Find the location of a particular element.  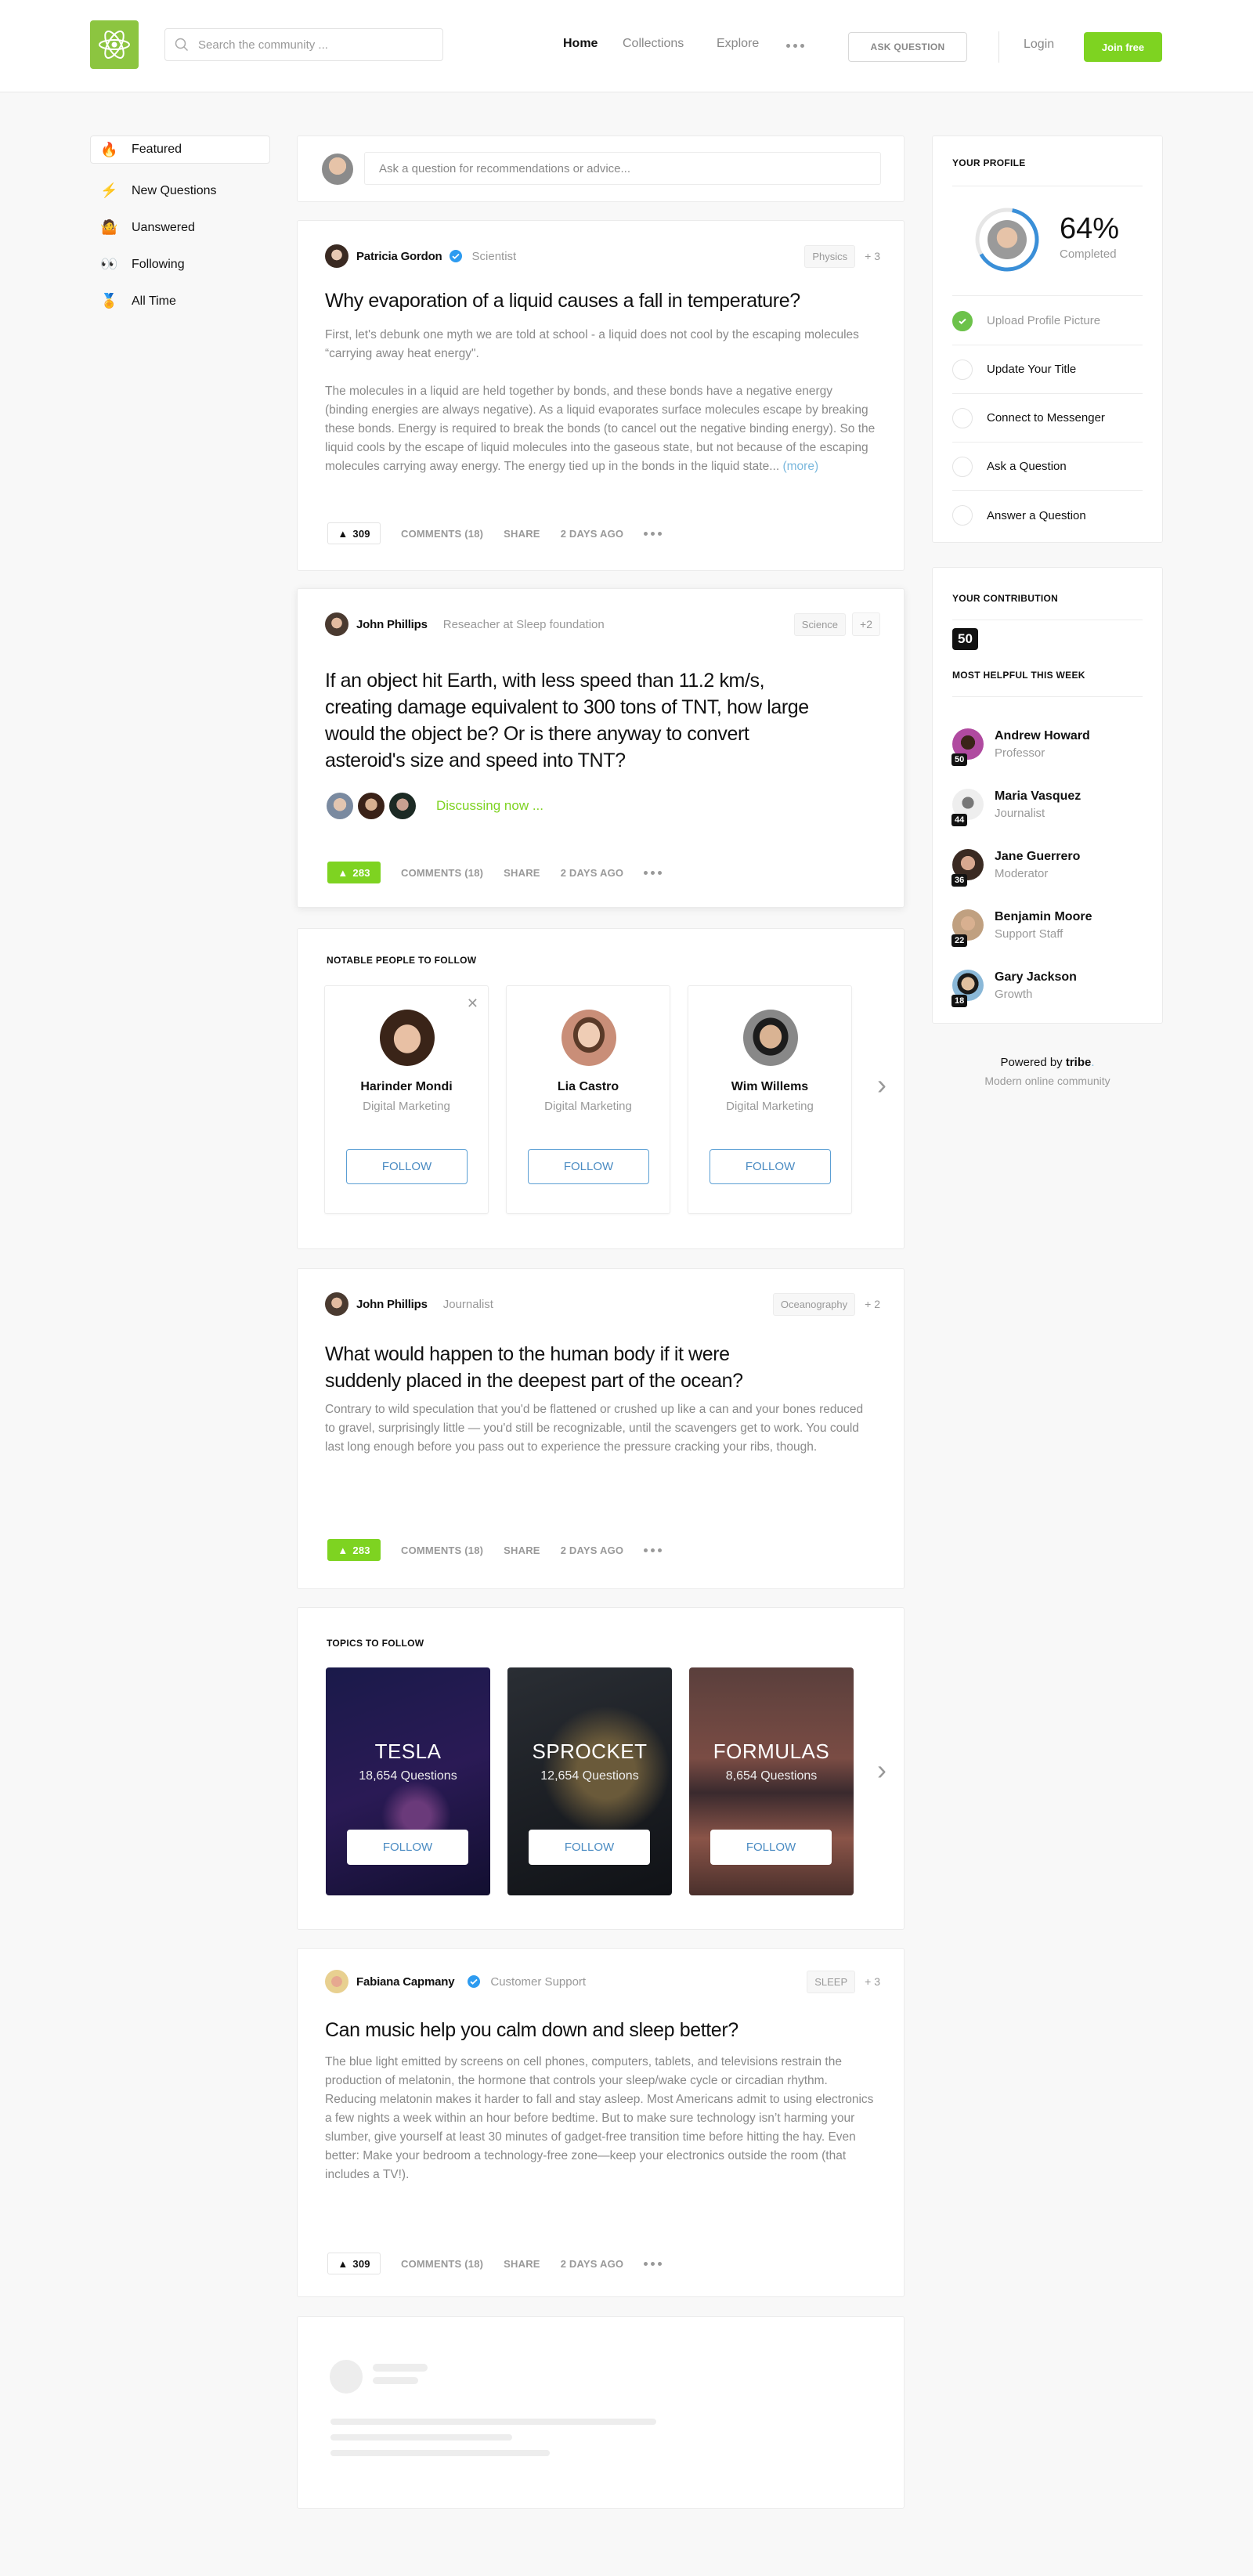

profile-task-item: Connect to Messenger is located at coordinates (1047, 418).